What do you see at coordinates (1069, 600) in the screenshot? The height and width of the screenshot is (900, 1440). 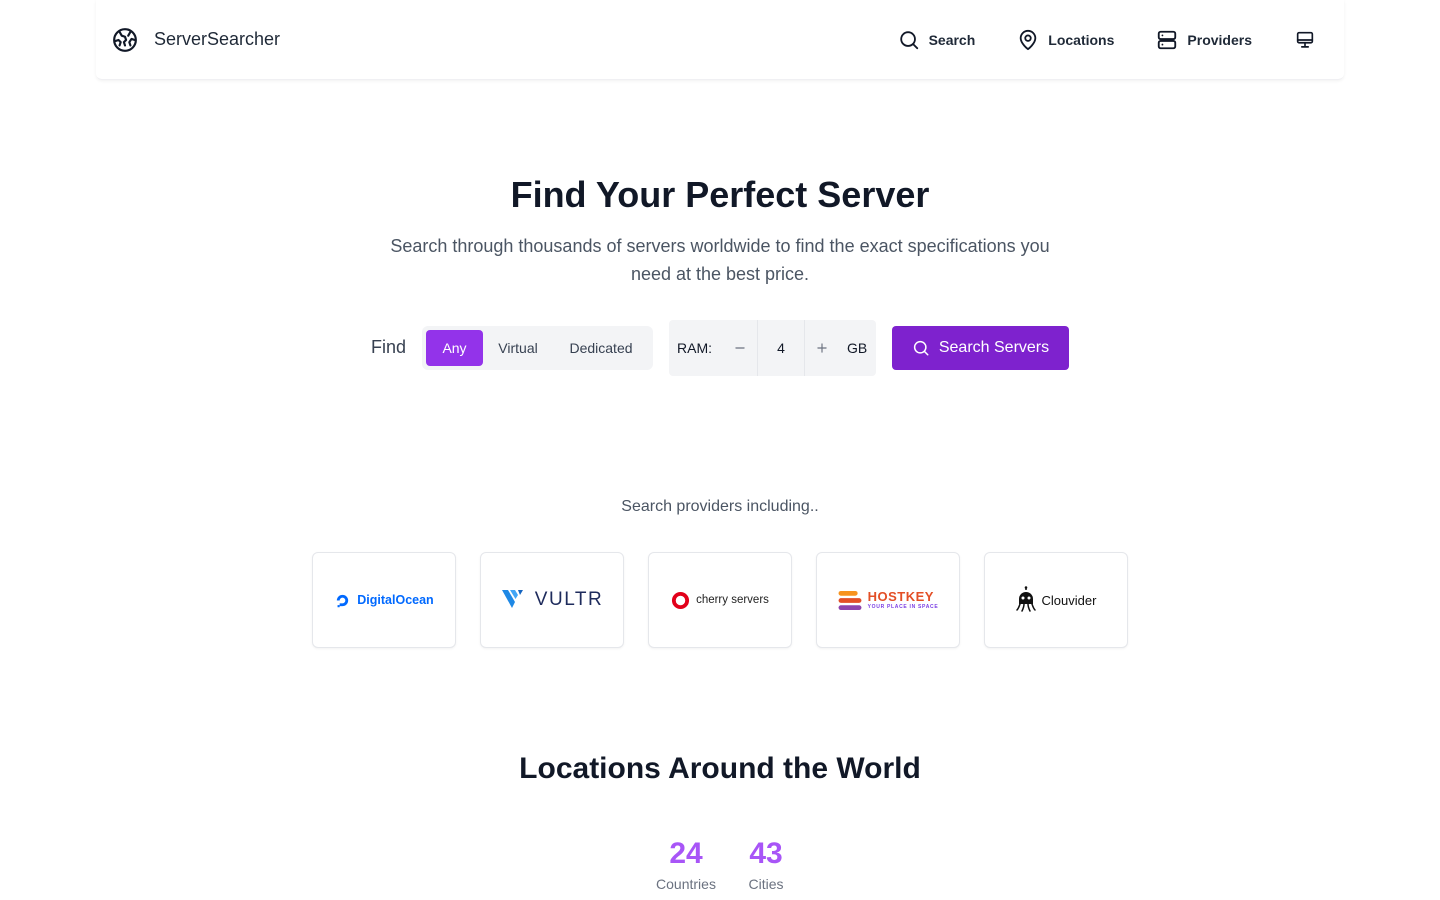 I see `provider-name: Clouvider` at bounding box center [1069, 600].